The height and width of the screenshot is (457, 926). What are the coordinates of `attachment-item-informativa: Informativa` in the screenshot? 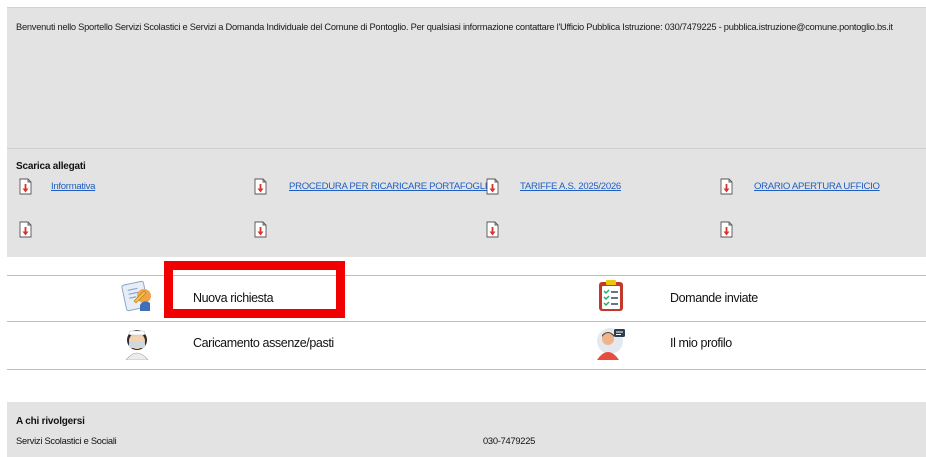 It's located at (57, 186).